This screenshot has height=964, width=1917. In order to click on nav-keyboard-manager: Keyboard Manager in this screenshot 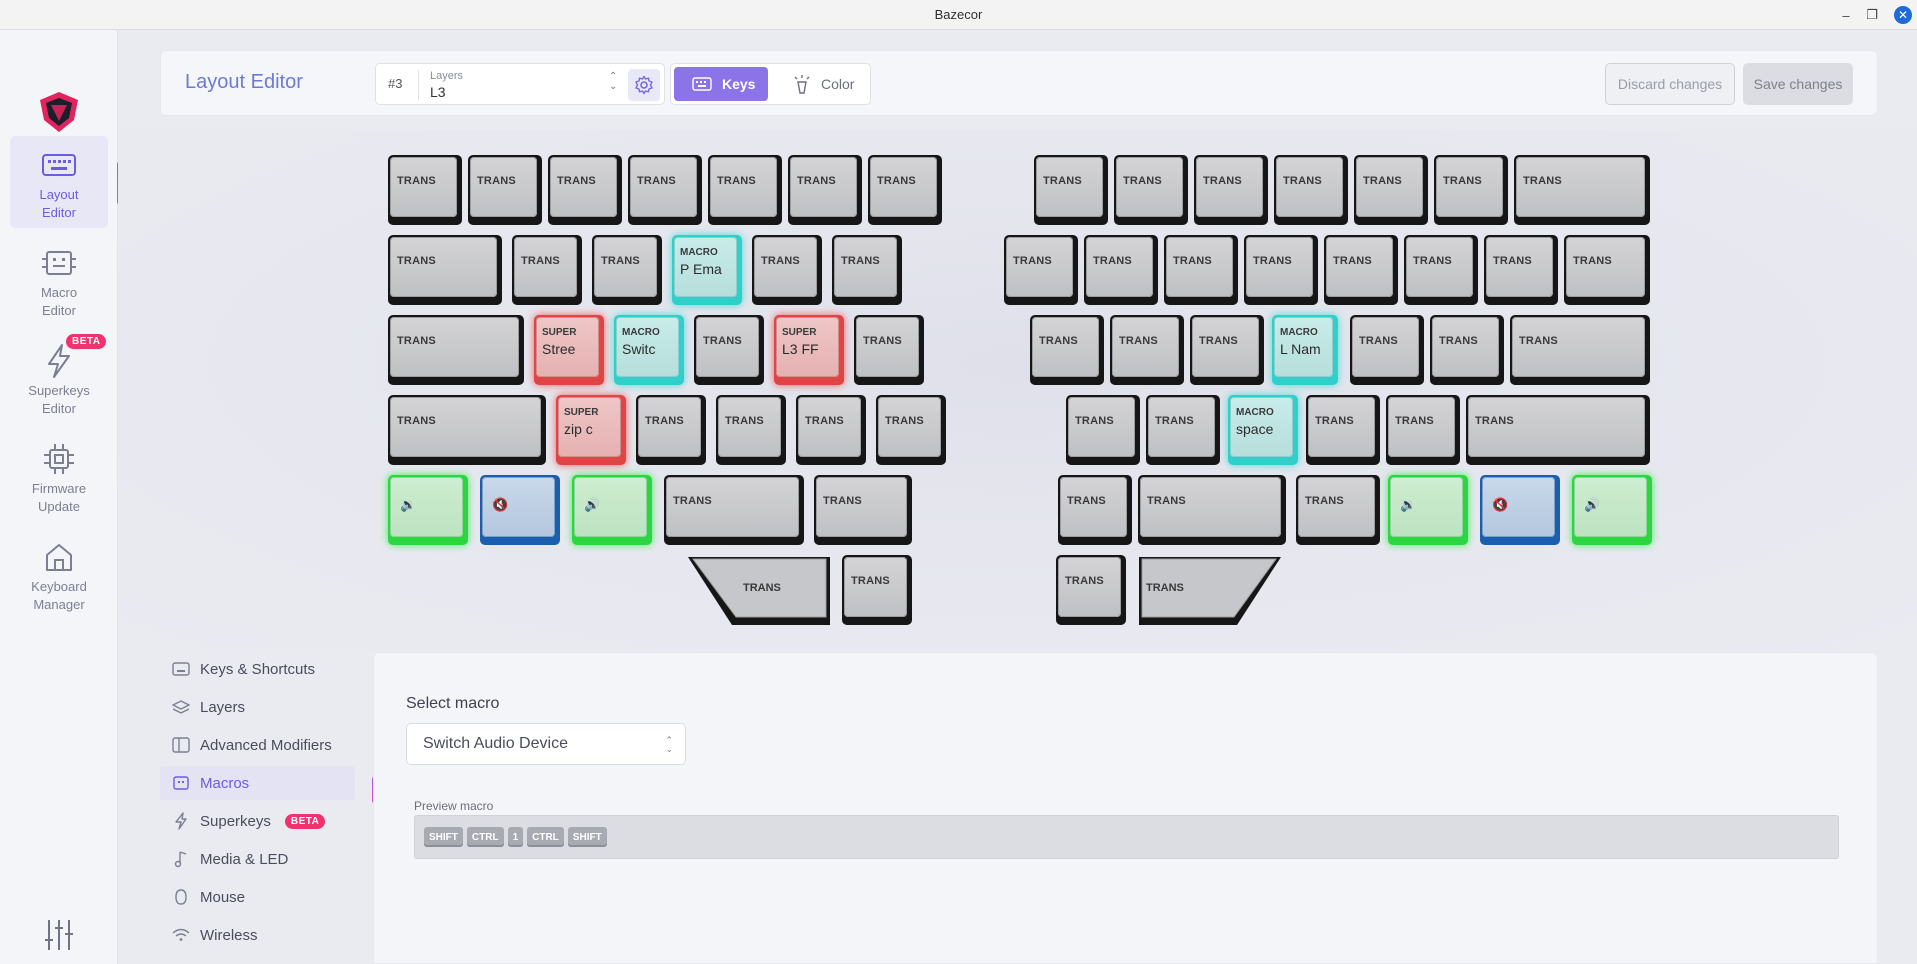, I will do `click(59, 574)`.